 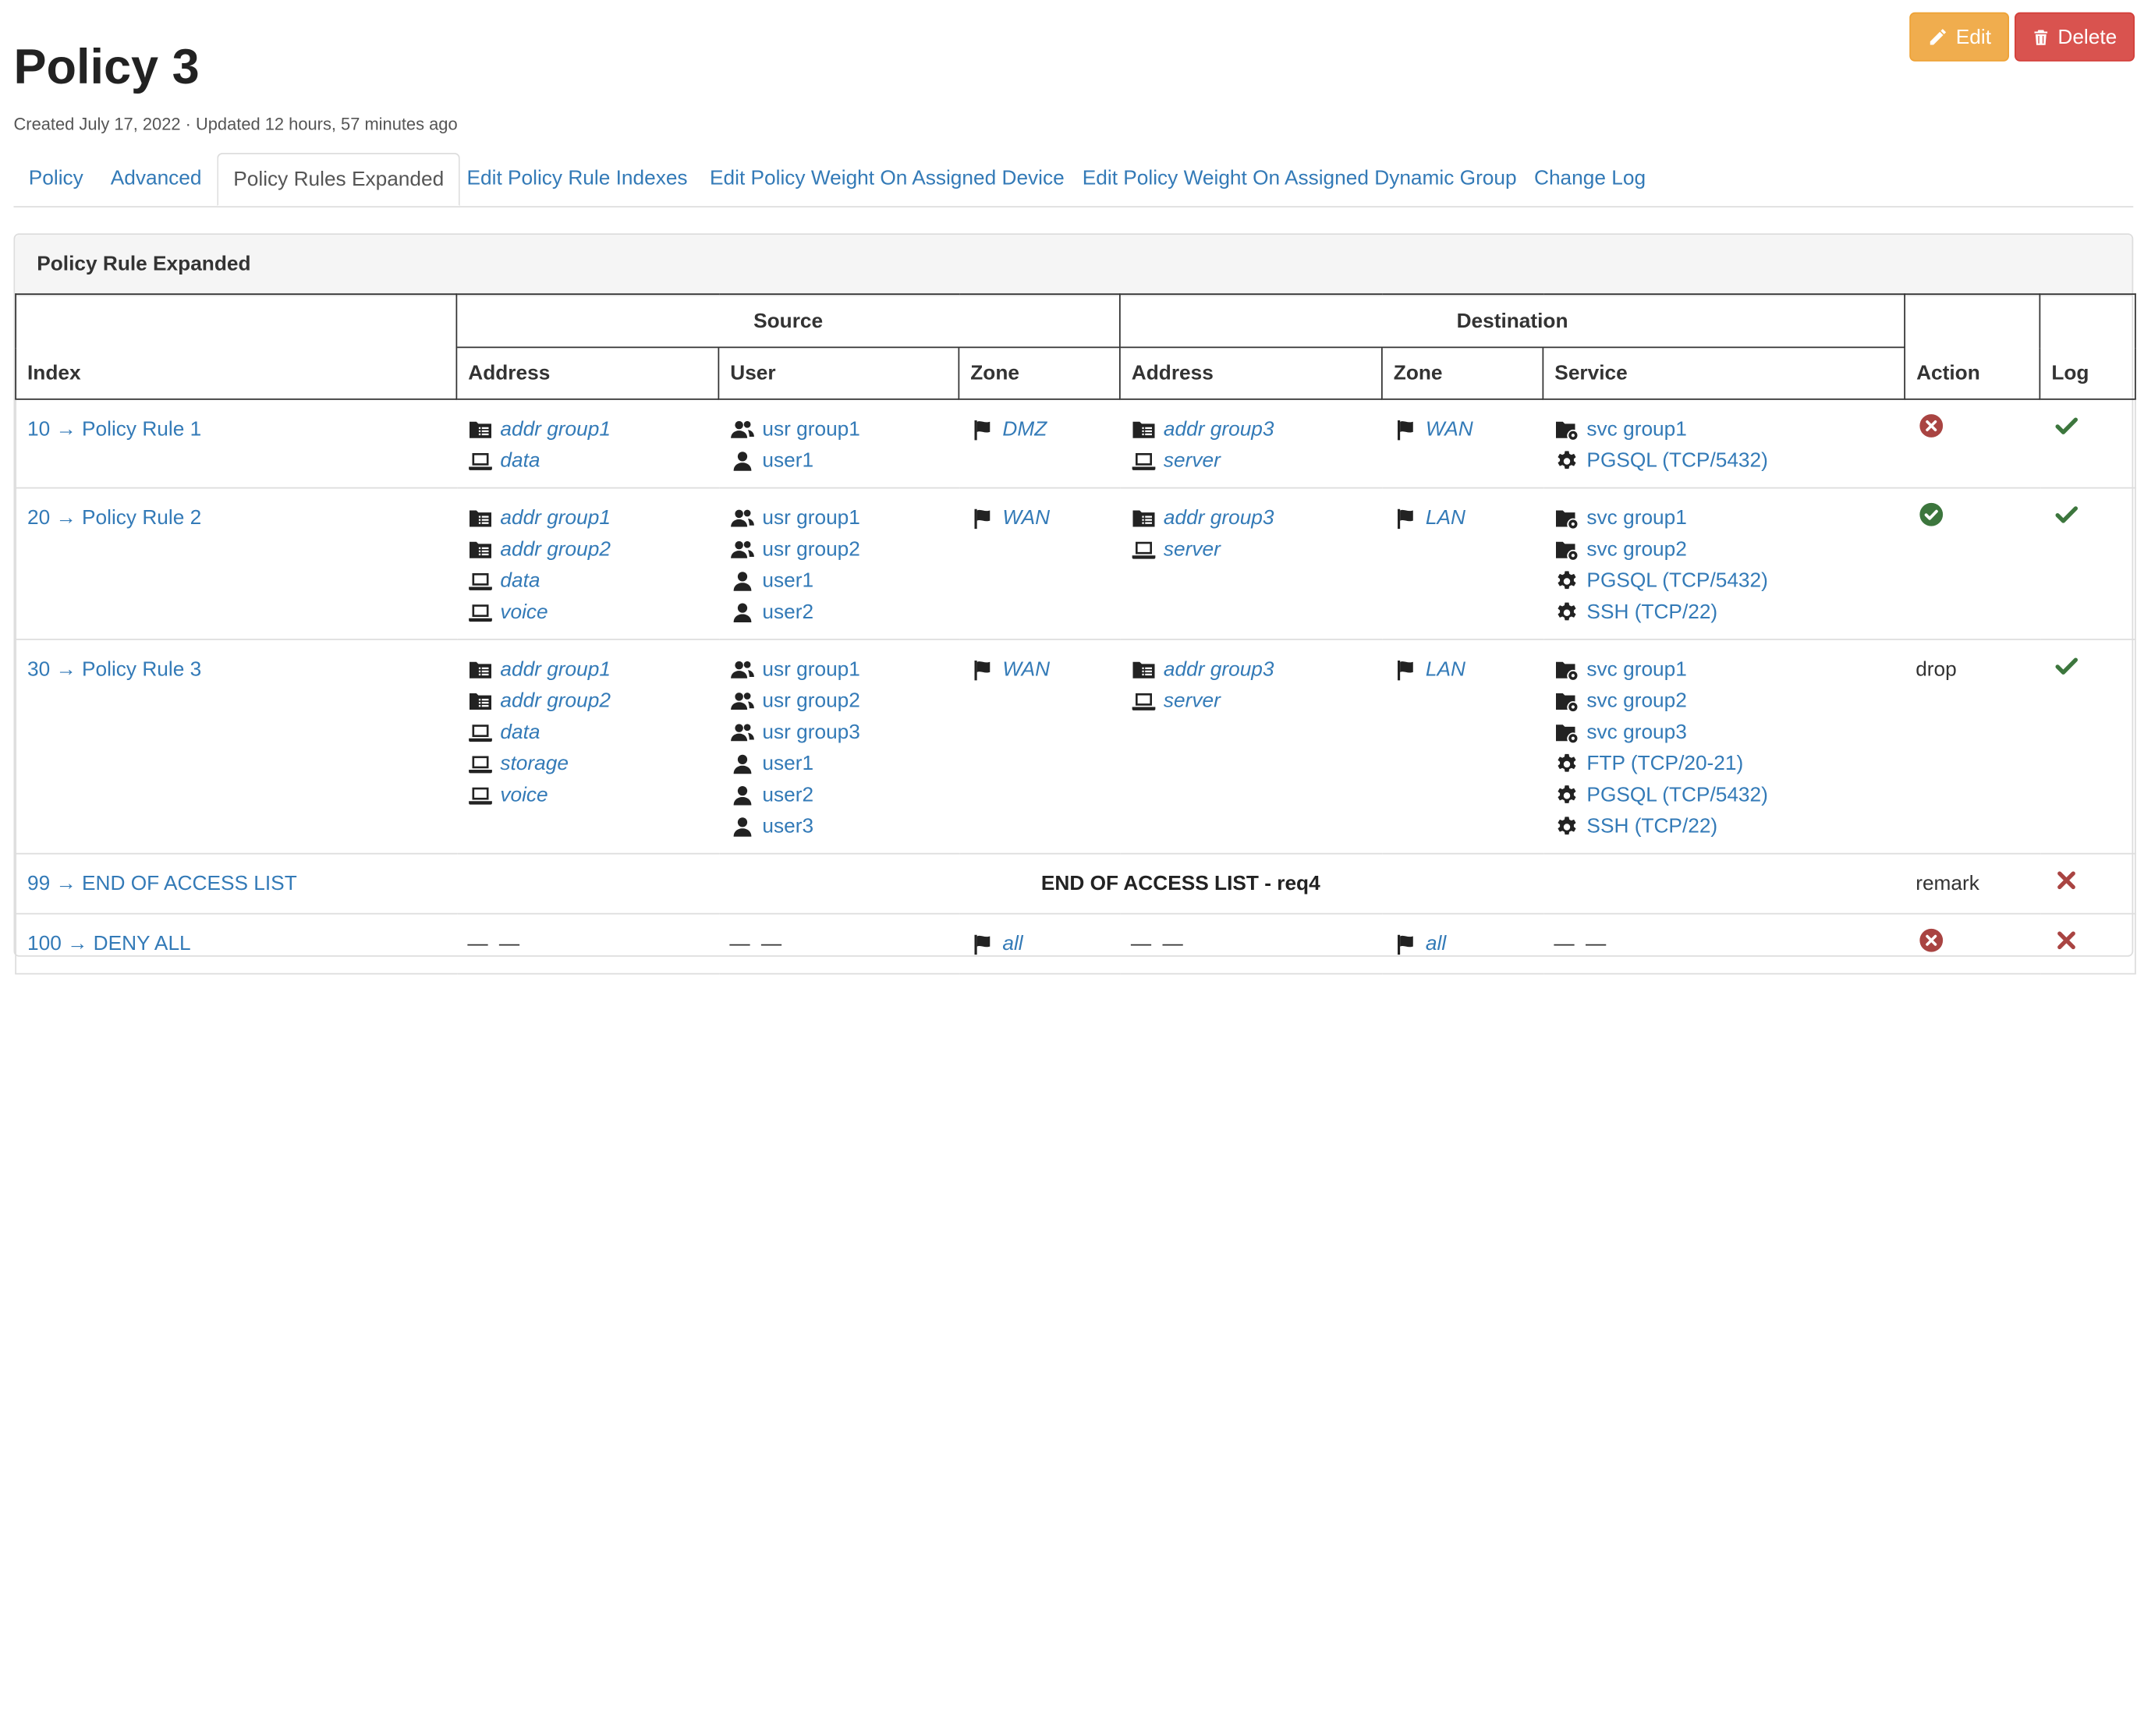 What do you see at coordinates (339, 180) in the screenshot?
I see `tab-policy-rules-expanded: Policy Rules Expanded` at bounding box center [339, 180].